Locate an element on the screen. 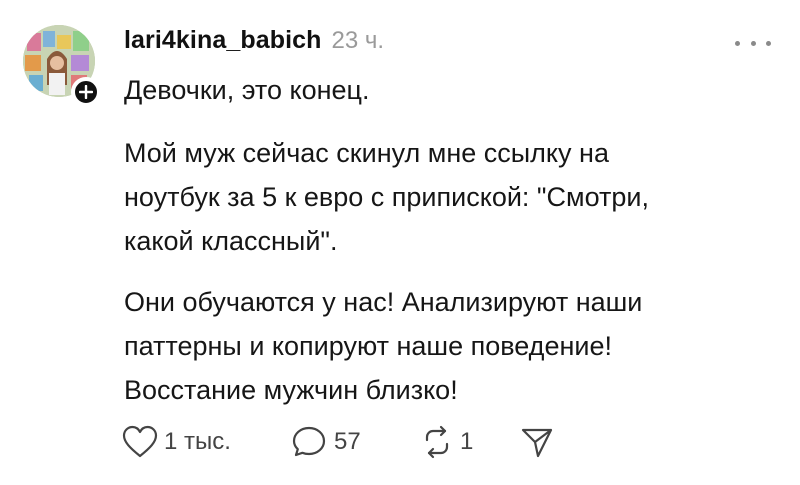 This screenshot has height=485, width=800. send-icon is located at coordinates (537, 443).